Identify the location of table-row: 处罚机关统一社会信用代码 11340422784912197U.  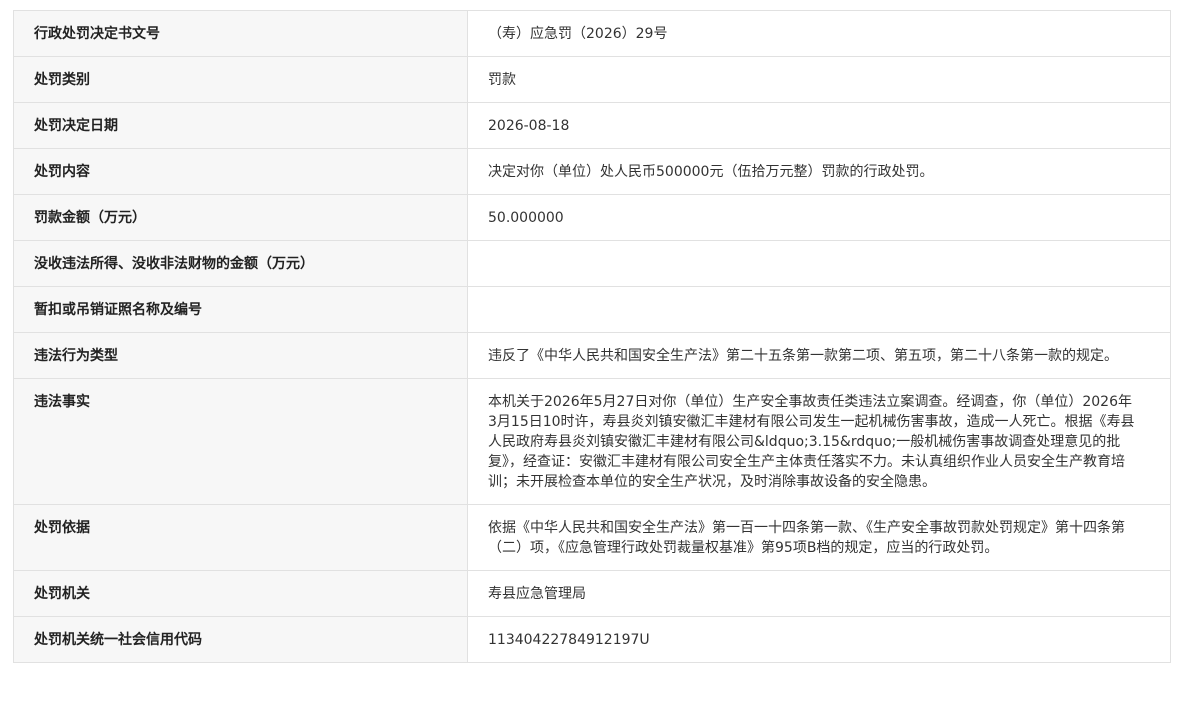
(592, 639).